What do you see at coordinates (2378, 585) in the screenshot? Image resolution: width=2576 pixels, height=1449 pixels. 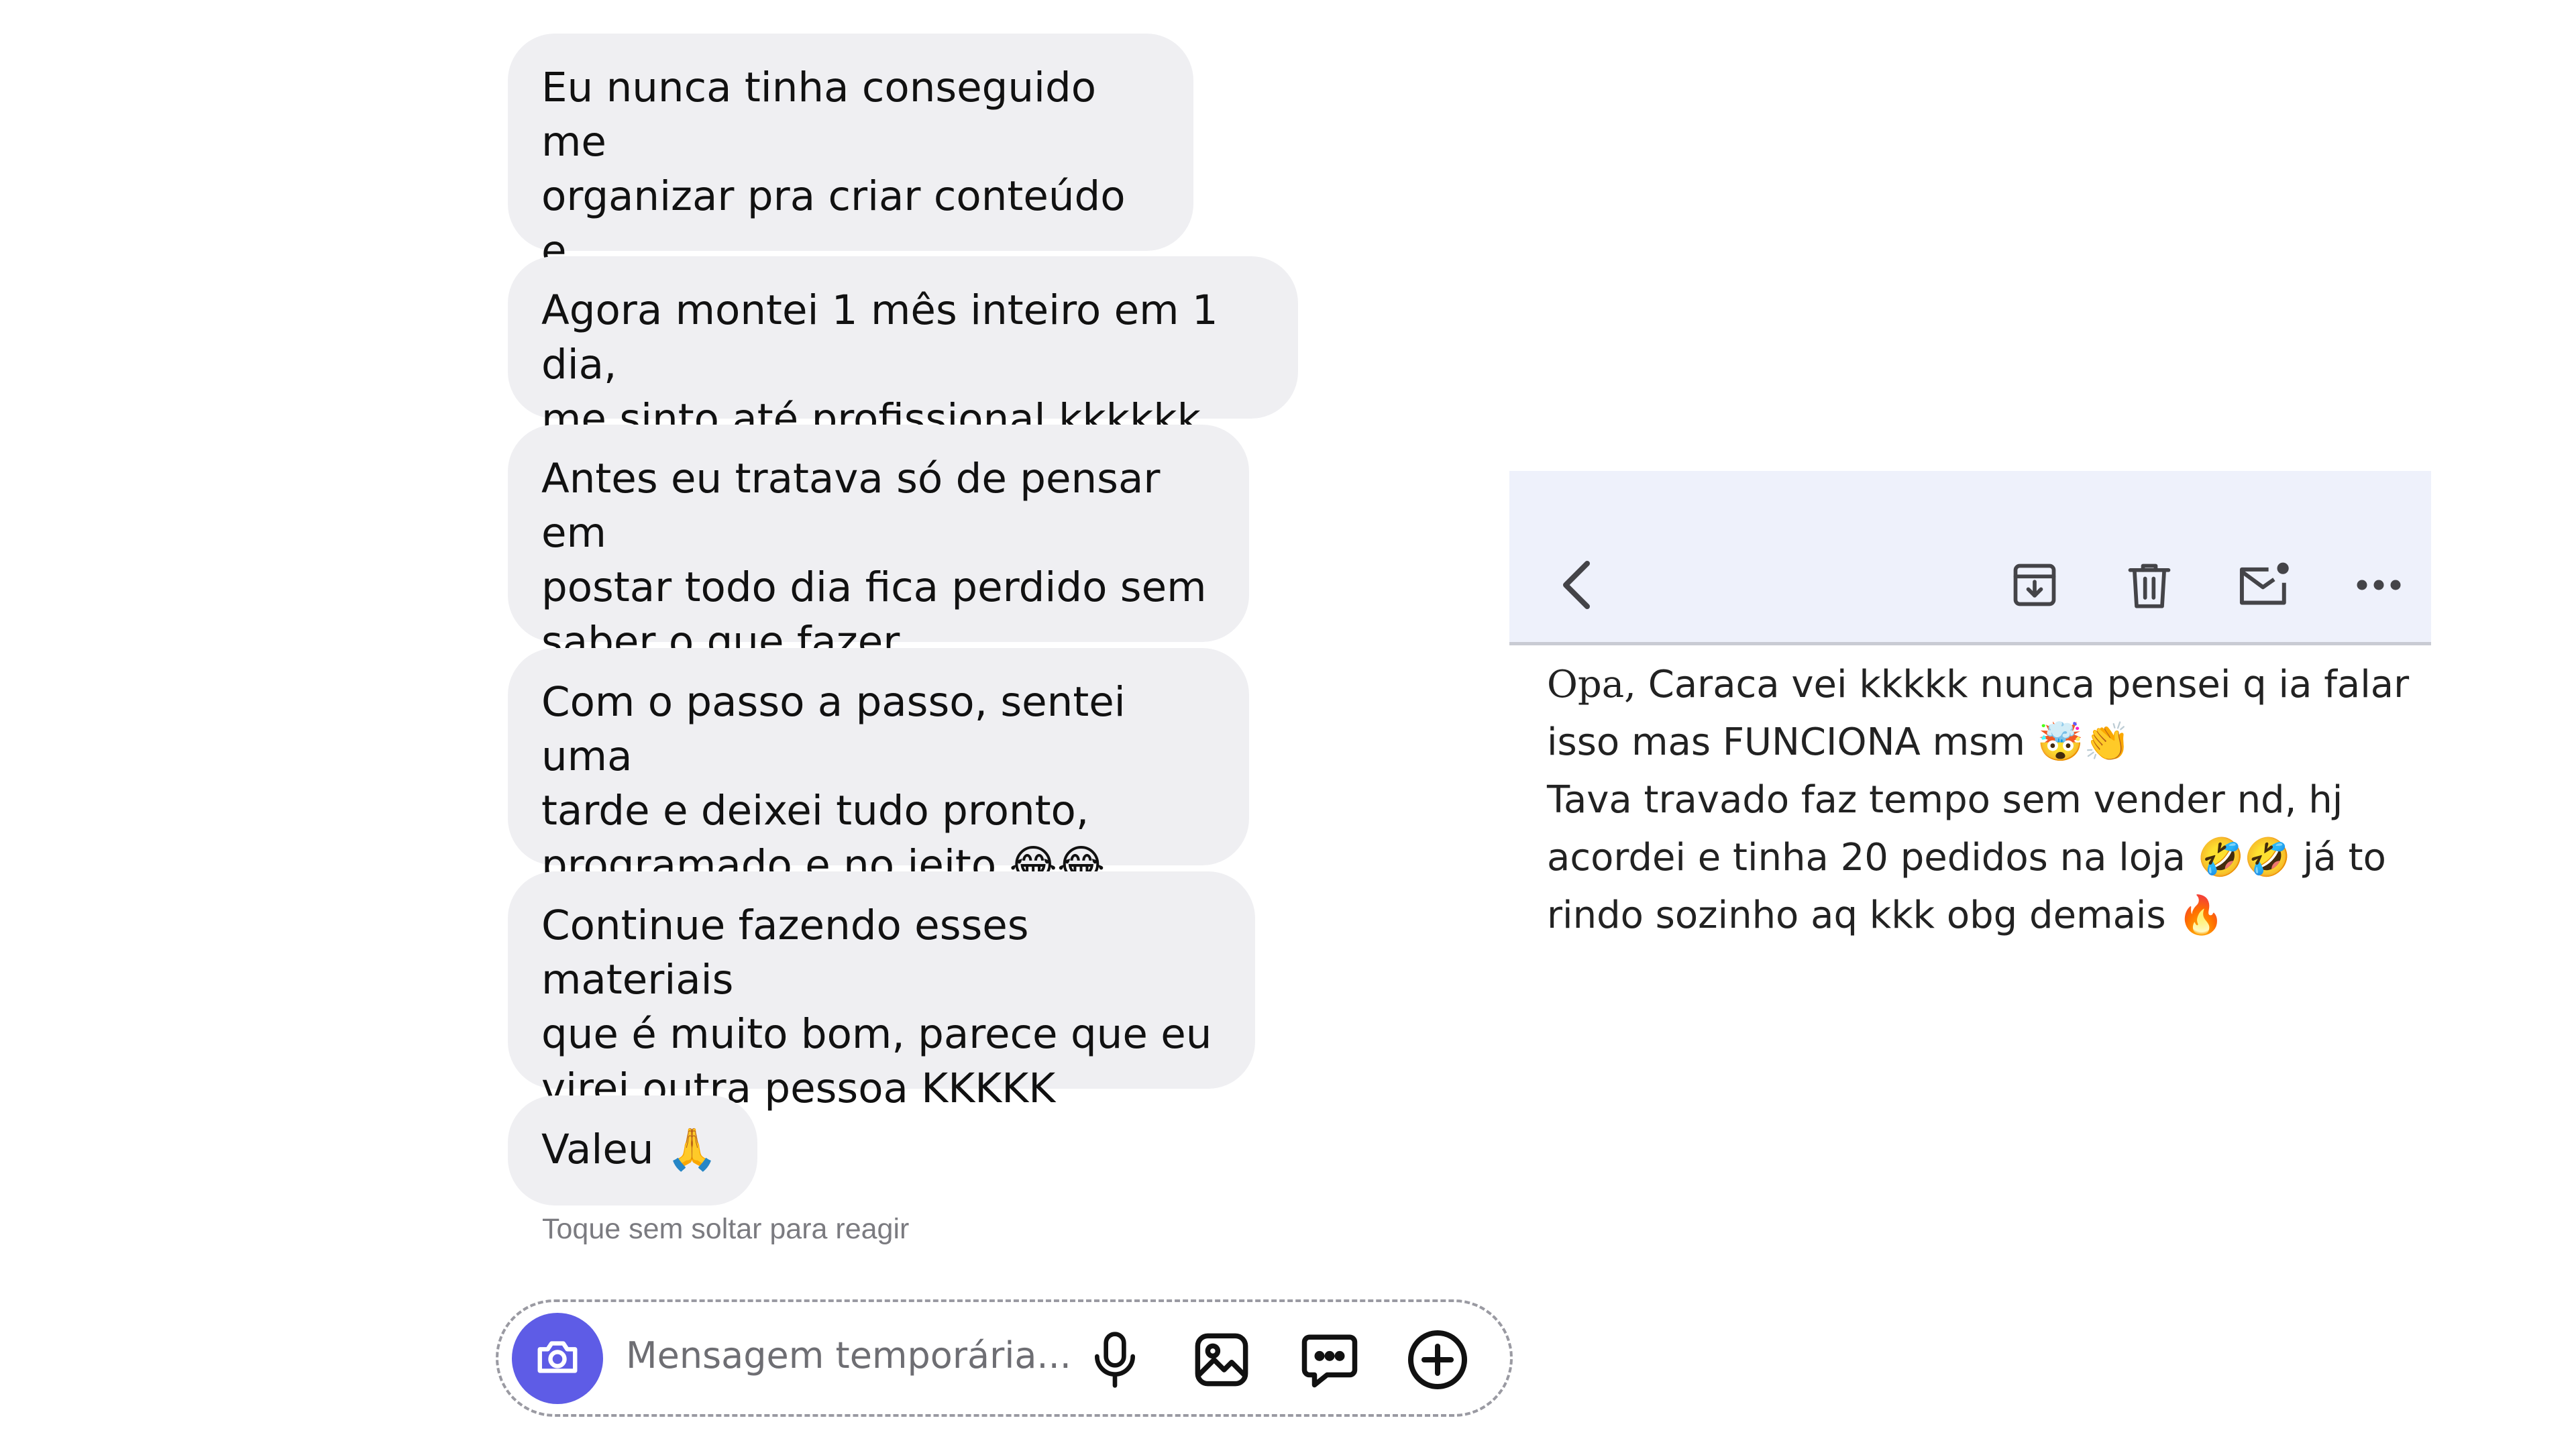 I see `more-icon` at bounding box center [2378, 585].